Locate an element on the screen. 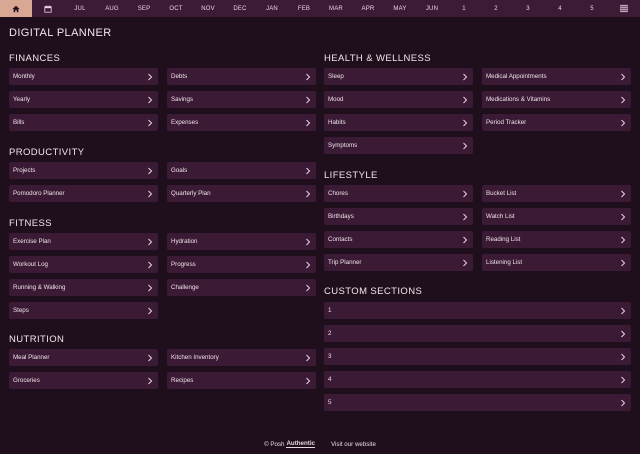 Image resolution: width=640 pixels, height=454 pixels. footer-brand-name: Authentic is located at coordinates (300, 444).